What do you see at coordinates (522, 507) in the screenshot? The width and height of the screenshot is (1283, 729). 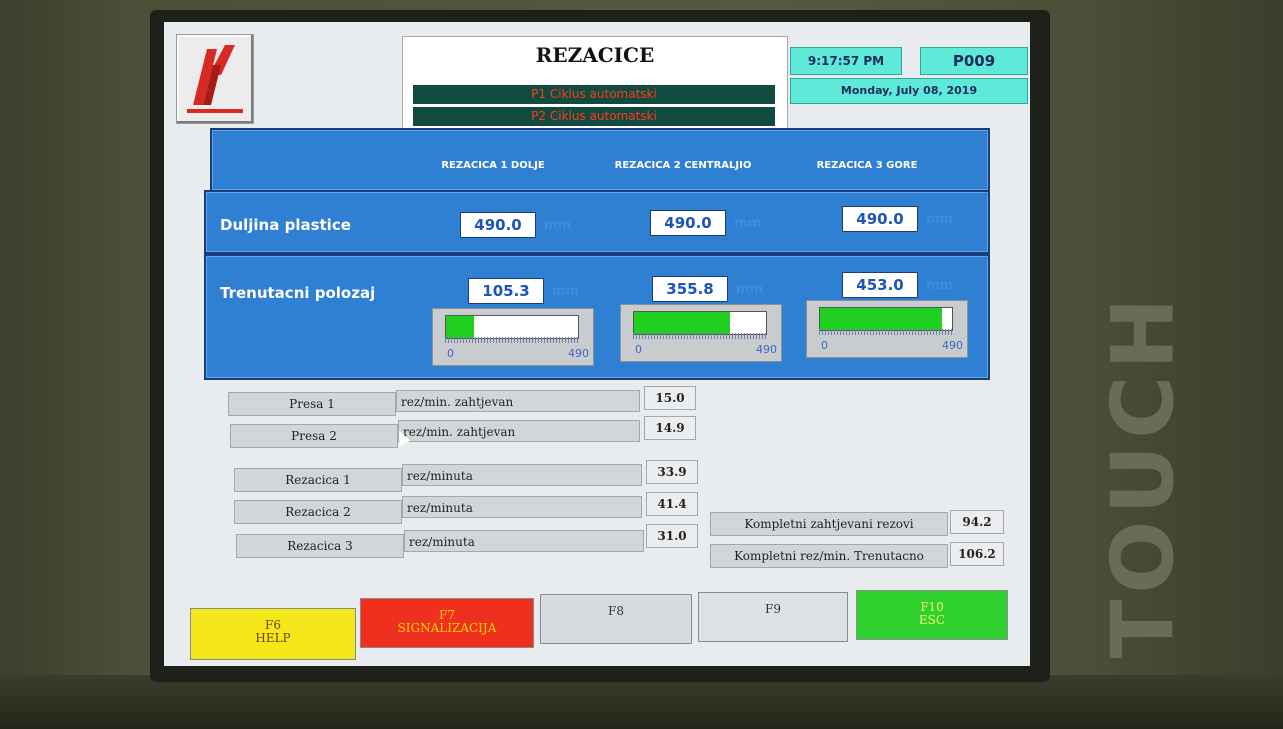 I see `cutter-2-desc: rez/minuta` at bounding box center [522, 507].